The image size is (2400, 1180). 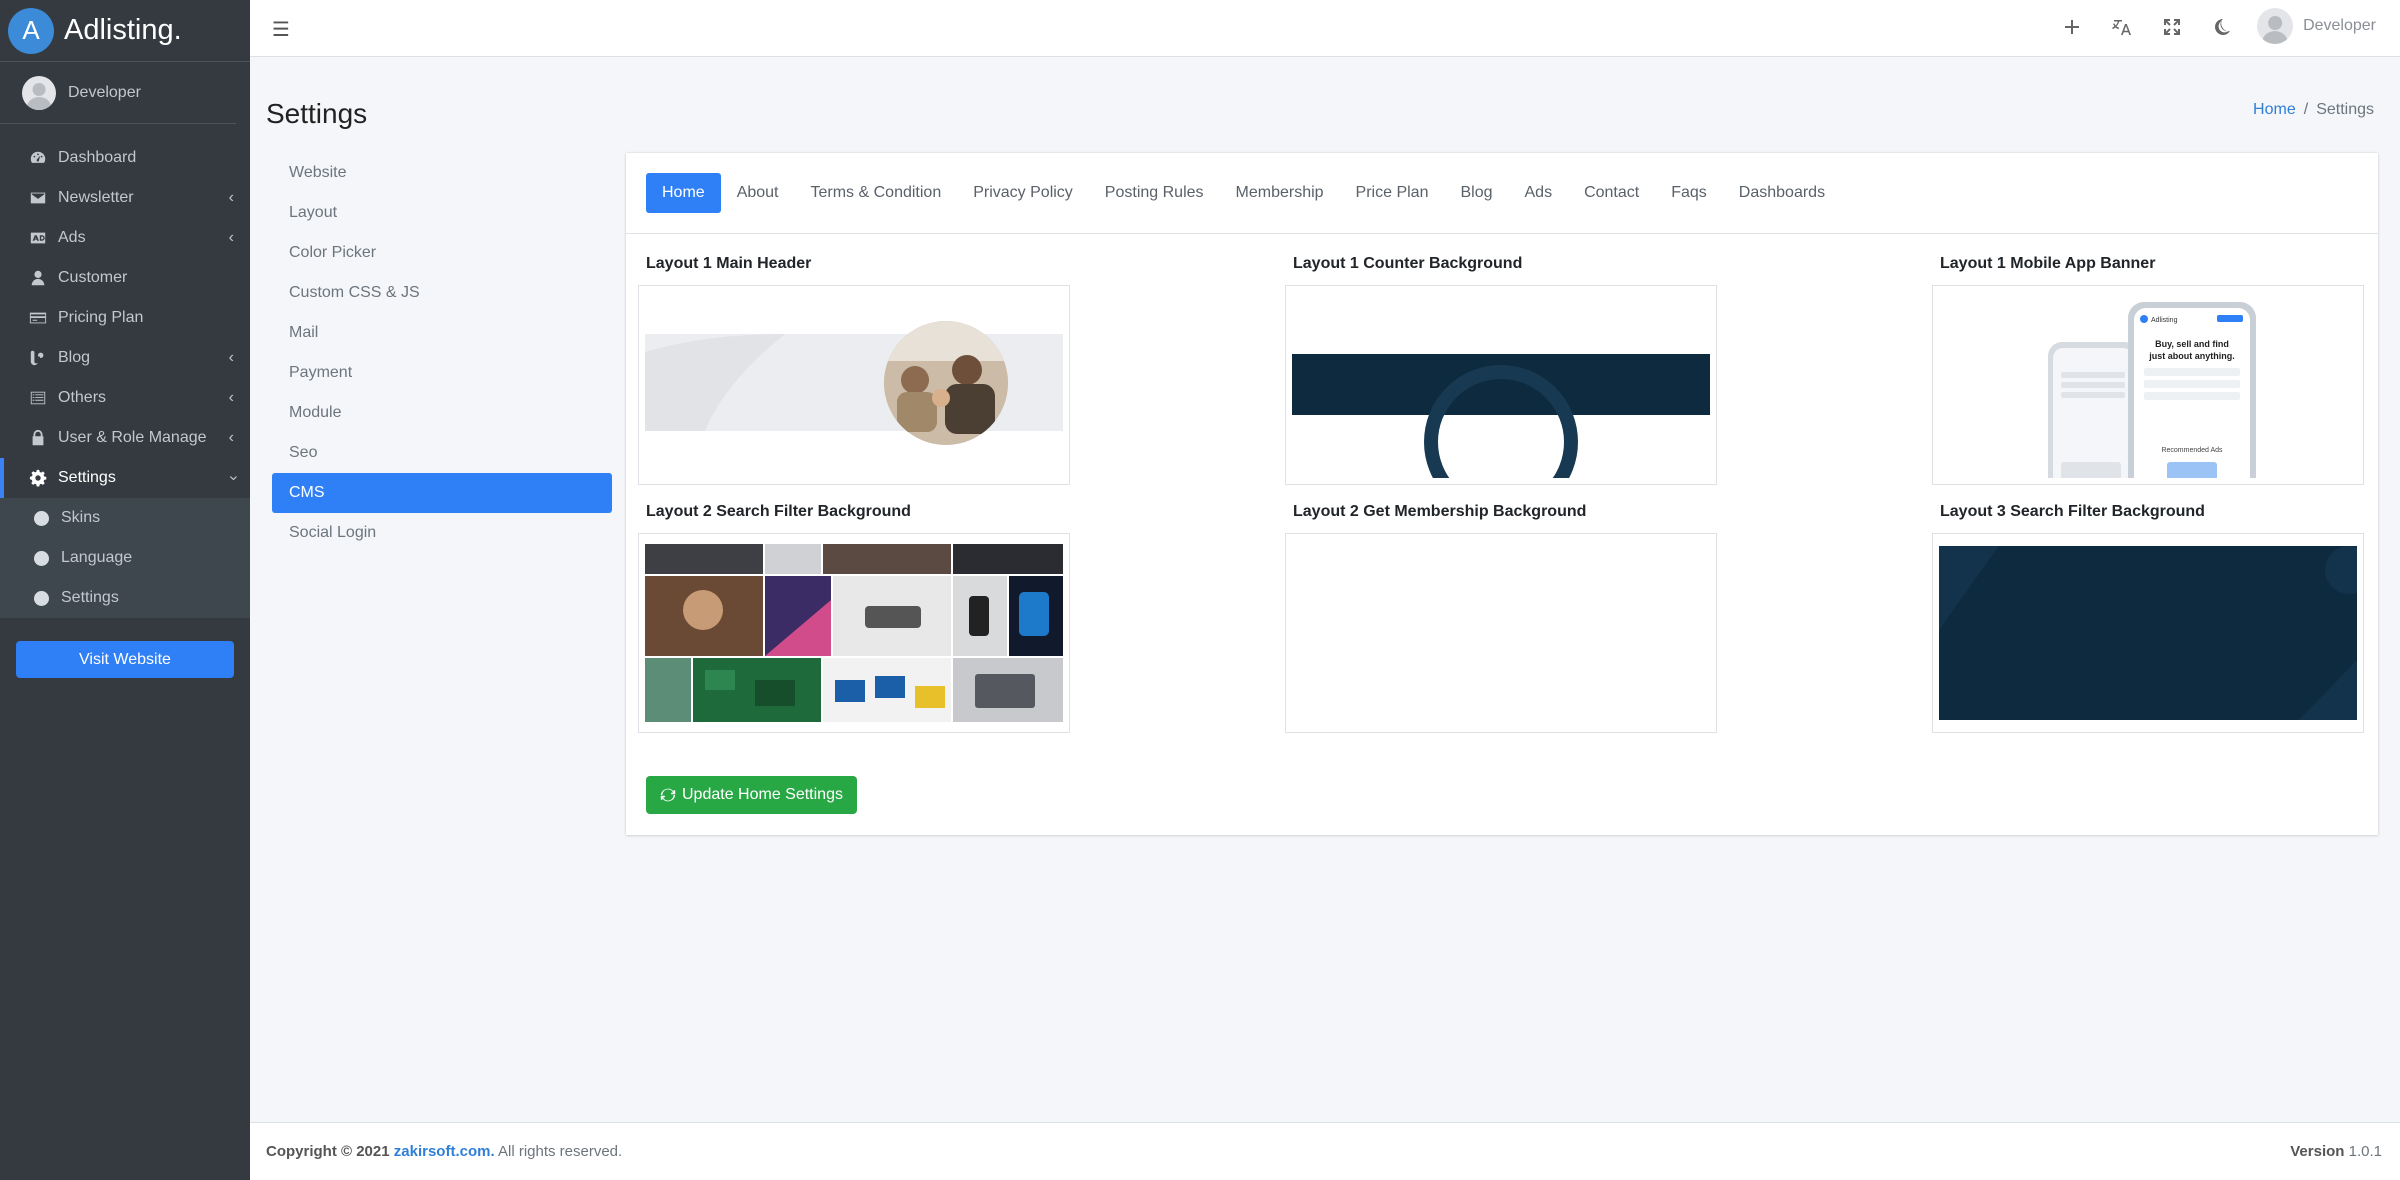 What do you see at coordinates (125, 358) in the screenshot?
I see `sidebar-item-blog: Blog ‹` at bounding box center [125, 358].